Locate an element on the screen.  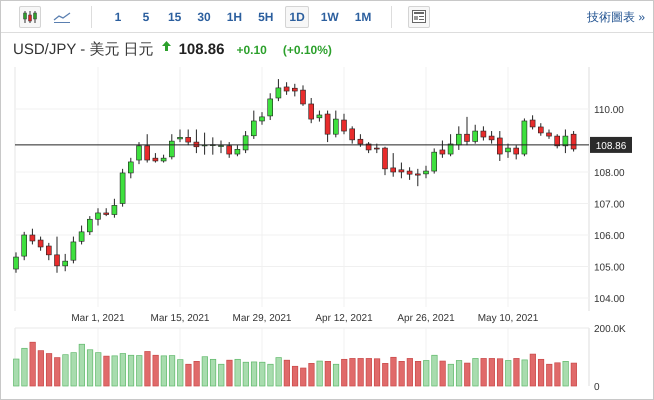
date-label: Mar 15, 2021 is located at coordinates (180, 318).